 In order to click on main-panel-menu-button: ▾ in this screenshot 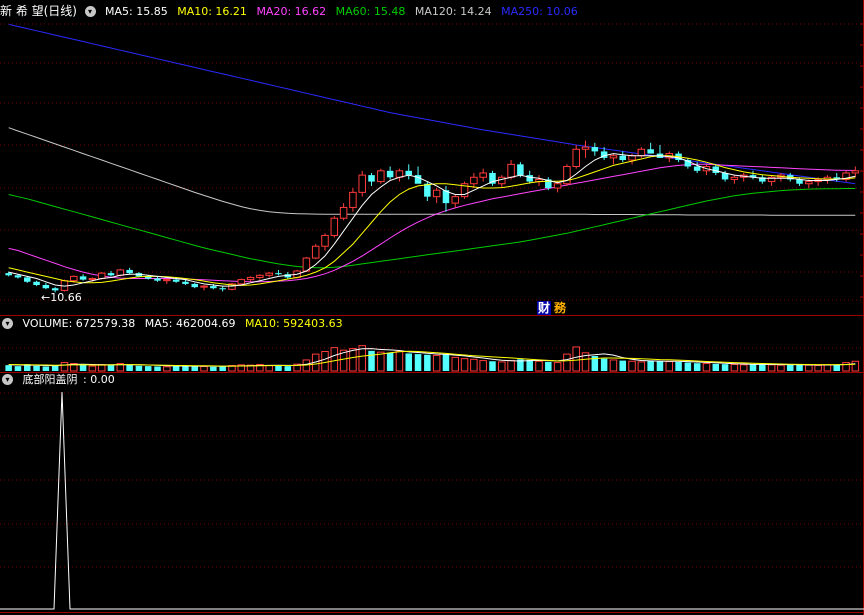, I will do `click(90, 11)`.